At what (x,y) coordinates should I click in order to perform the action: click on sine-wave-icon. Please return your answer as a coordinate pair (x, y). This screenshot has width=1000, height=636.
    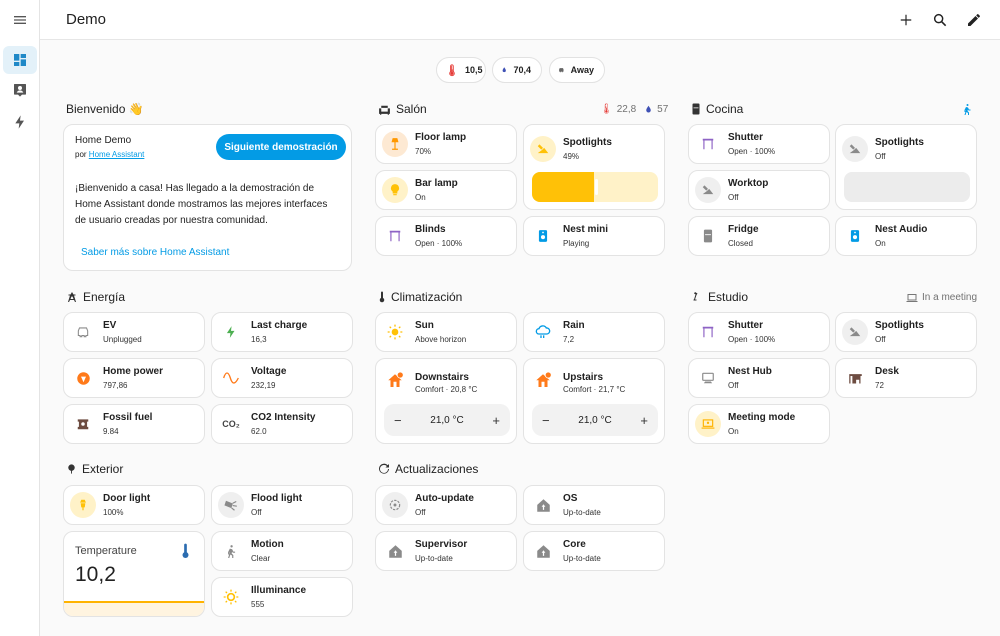
    Looking at the image, I should click on (231, 378).